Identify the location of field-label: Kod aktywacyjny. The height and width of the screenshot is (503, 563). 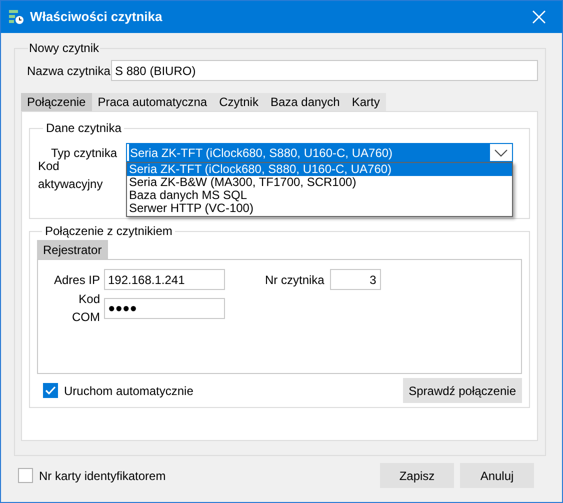
(70, 176).